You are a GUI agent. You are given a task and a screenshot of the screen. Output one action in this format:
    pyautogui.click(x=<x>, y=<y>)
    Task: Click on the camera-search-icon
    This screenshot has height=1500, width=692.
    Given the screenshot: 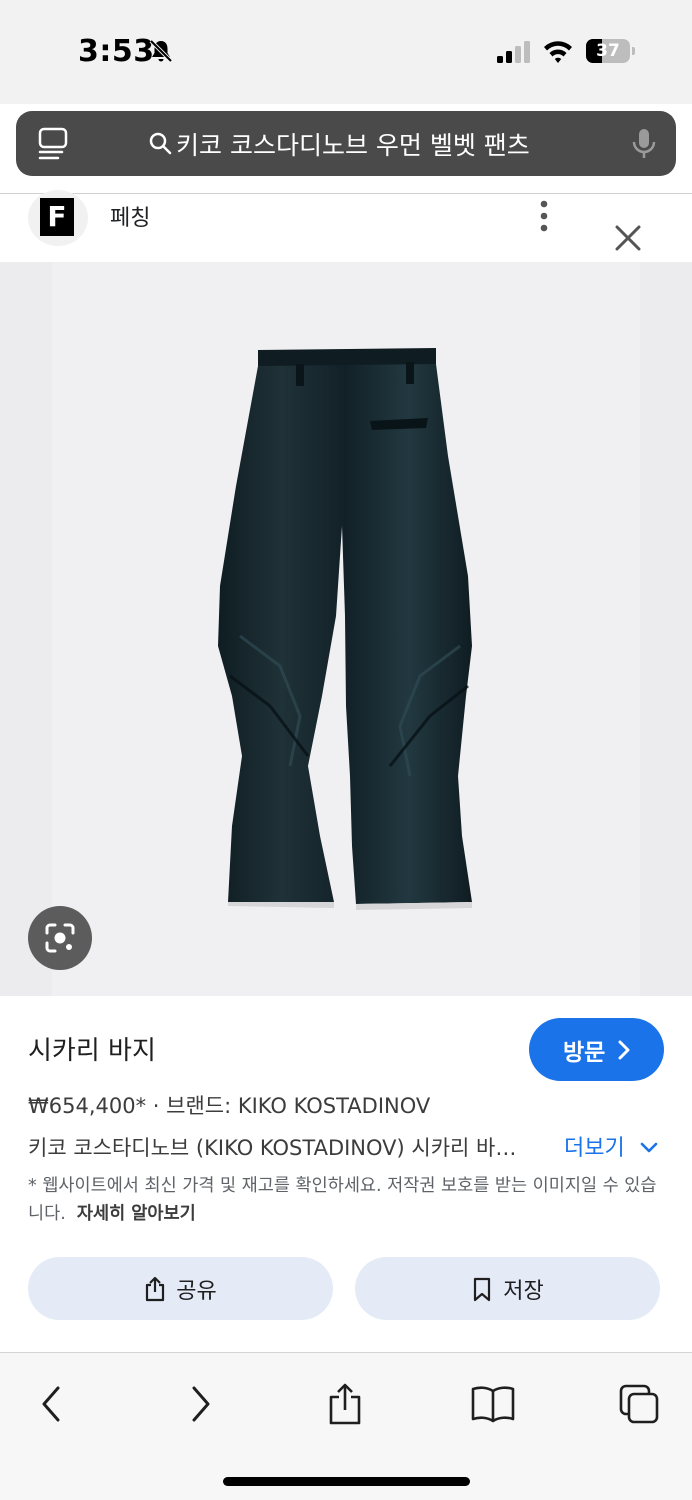 What is the action you would take?
    pyautogui.click(x=60, y=938)
    